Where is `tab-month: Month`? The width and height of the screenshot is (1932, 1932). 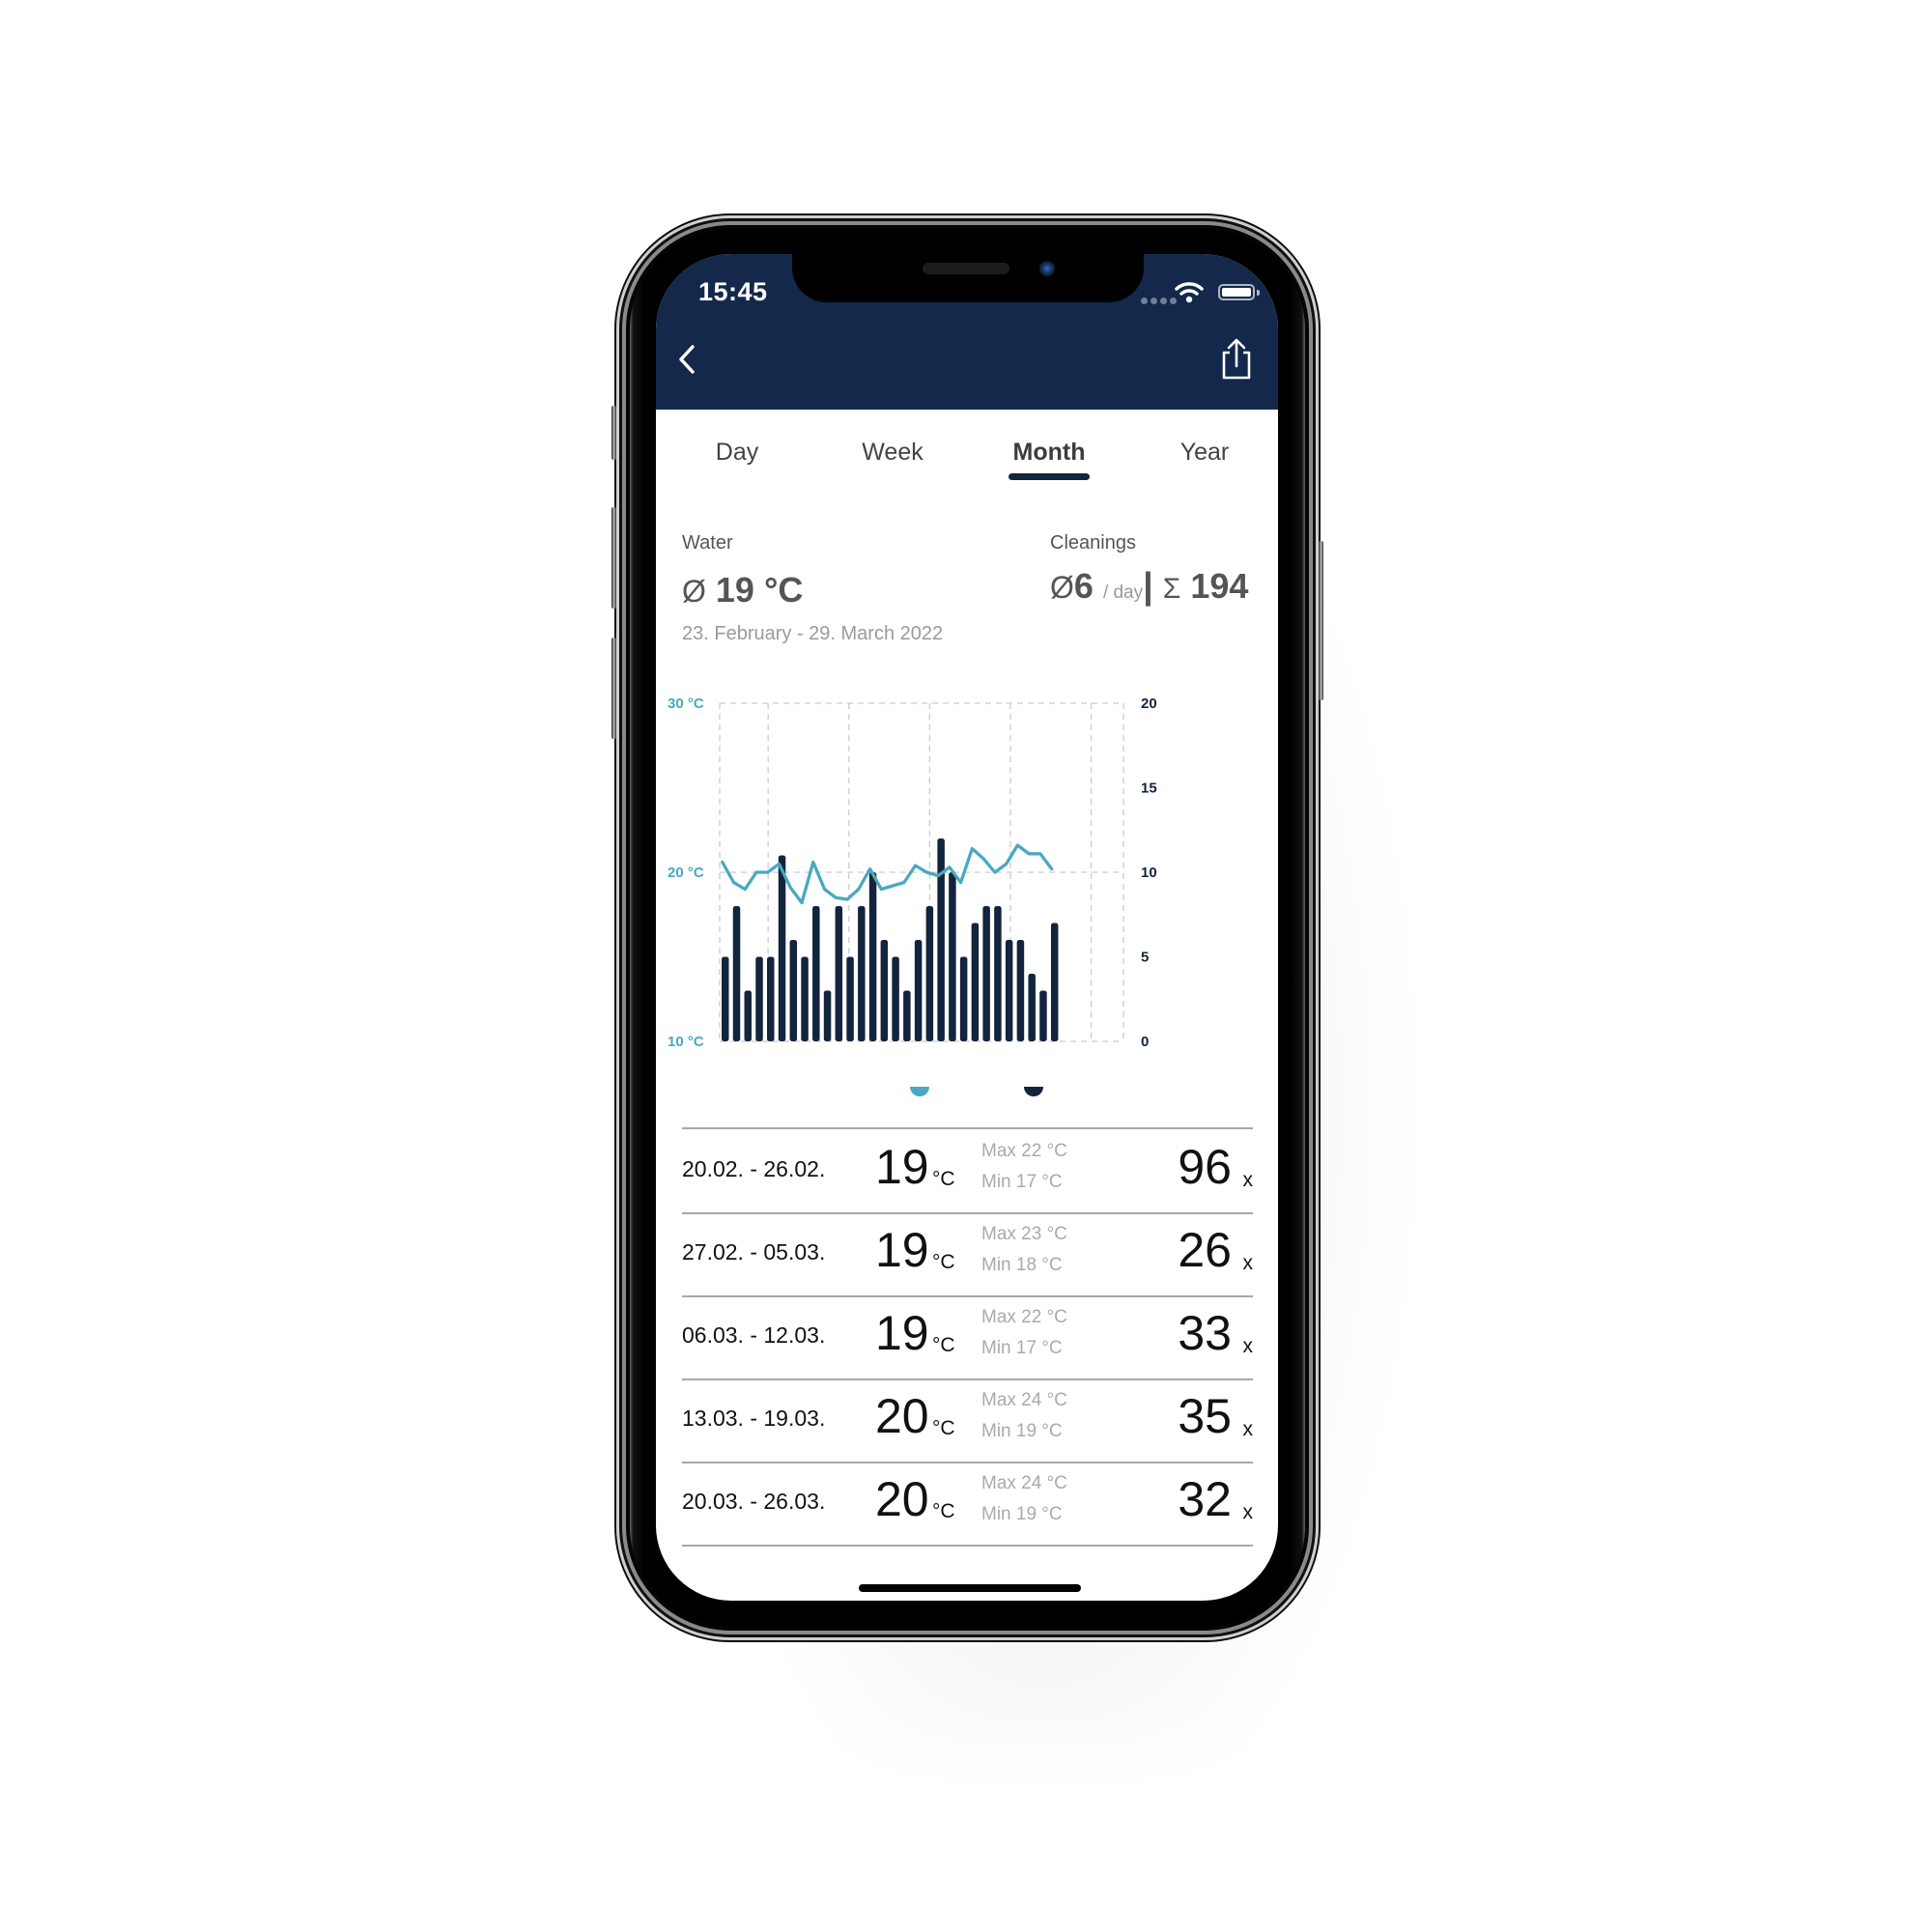 tab-month: Month is located at coordinates (1049, 453).